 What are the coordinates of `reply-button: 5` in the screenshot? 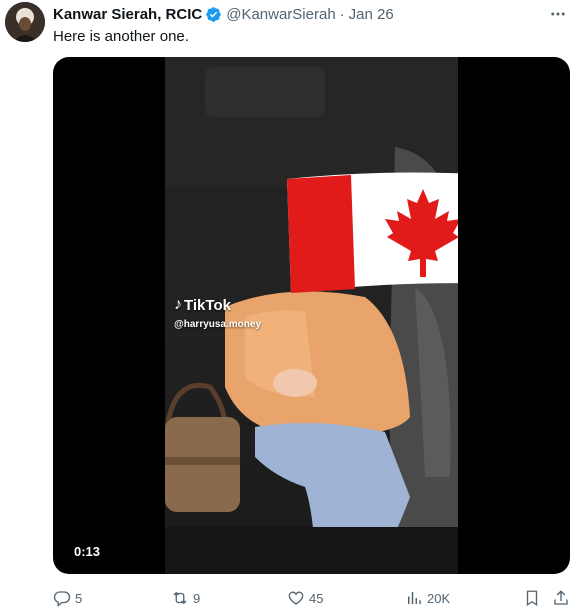 It's located at (67, 598).